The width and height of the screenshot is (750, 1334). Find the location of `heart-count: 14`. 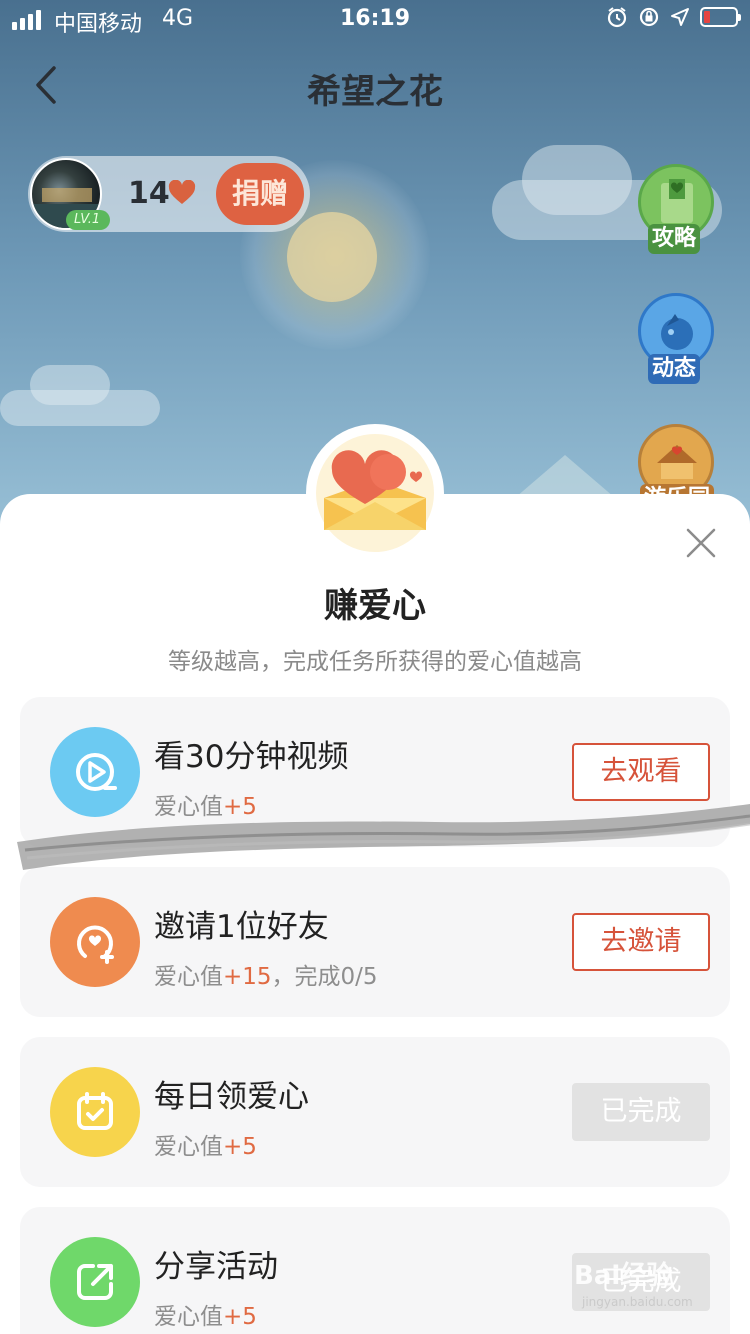

heart-count: 14 is located at coordinates (149, 193).